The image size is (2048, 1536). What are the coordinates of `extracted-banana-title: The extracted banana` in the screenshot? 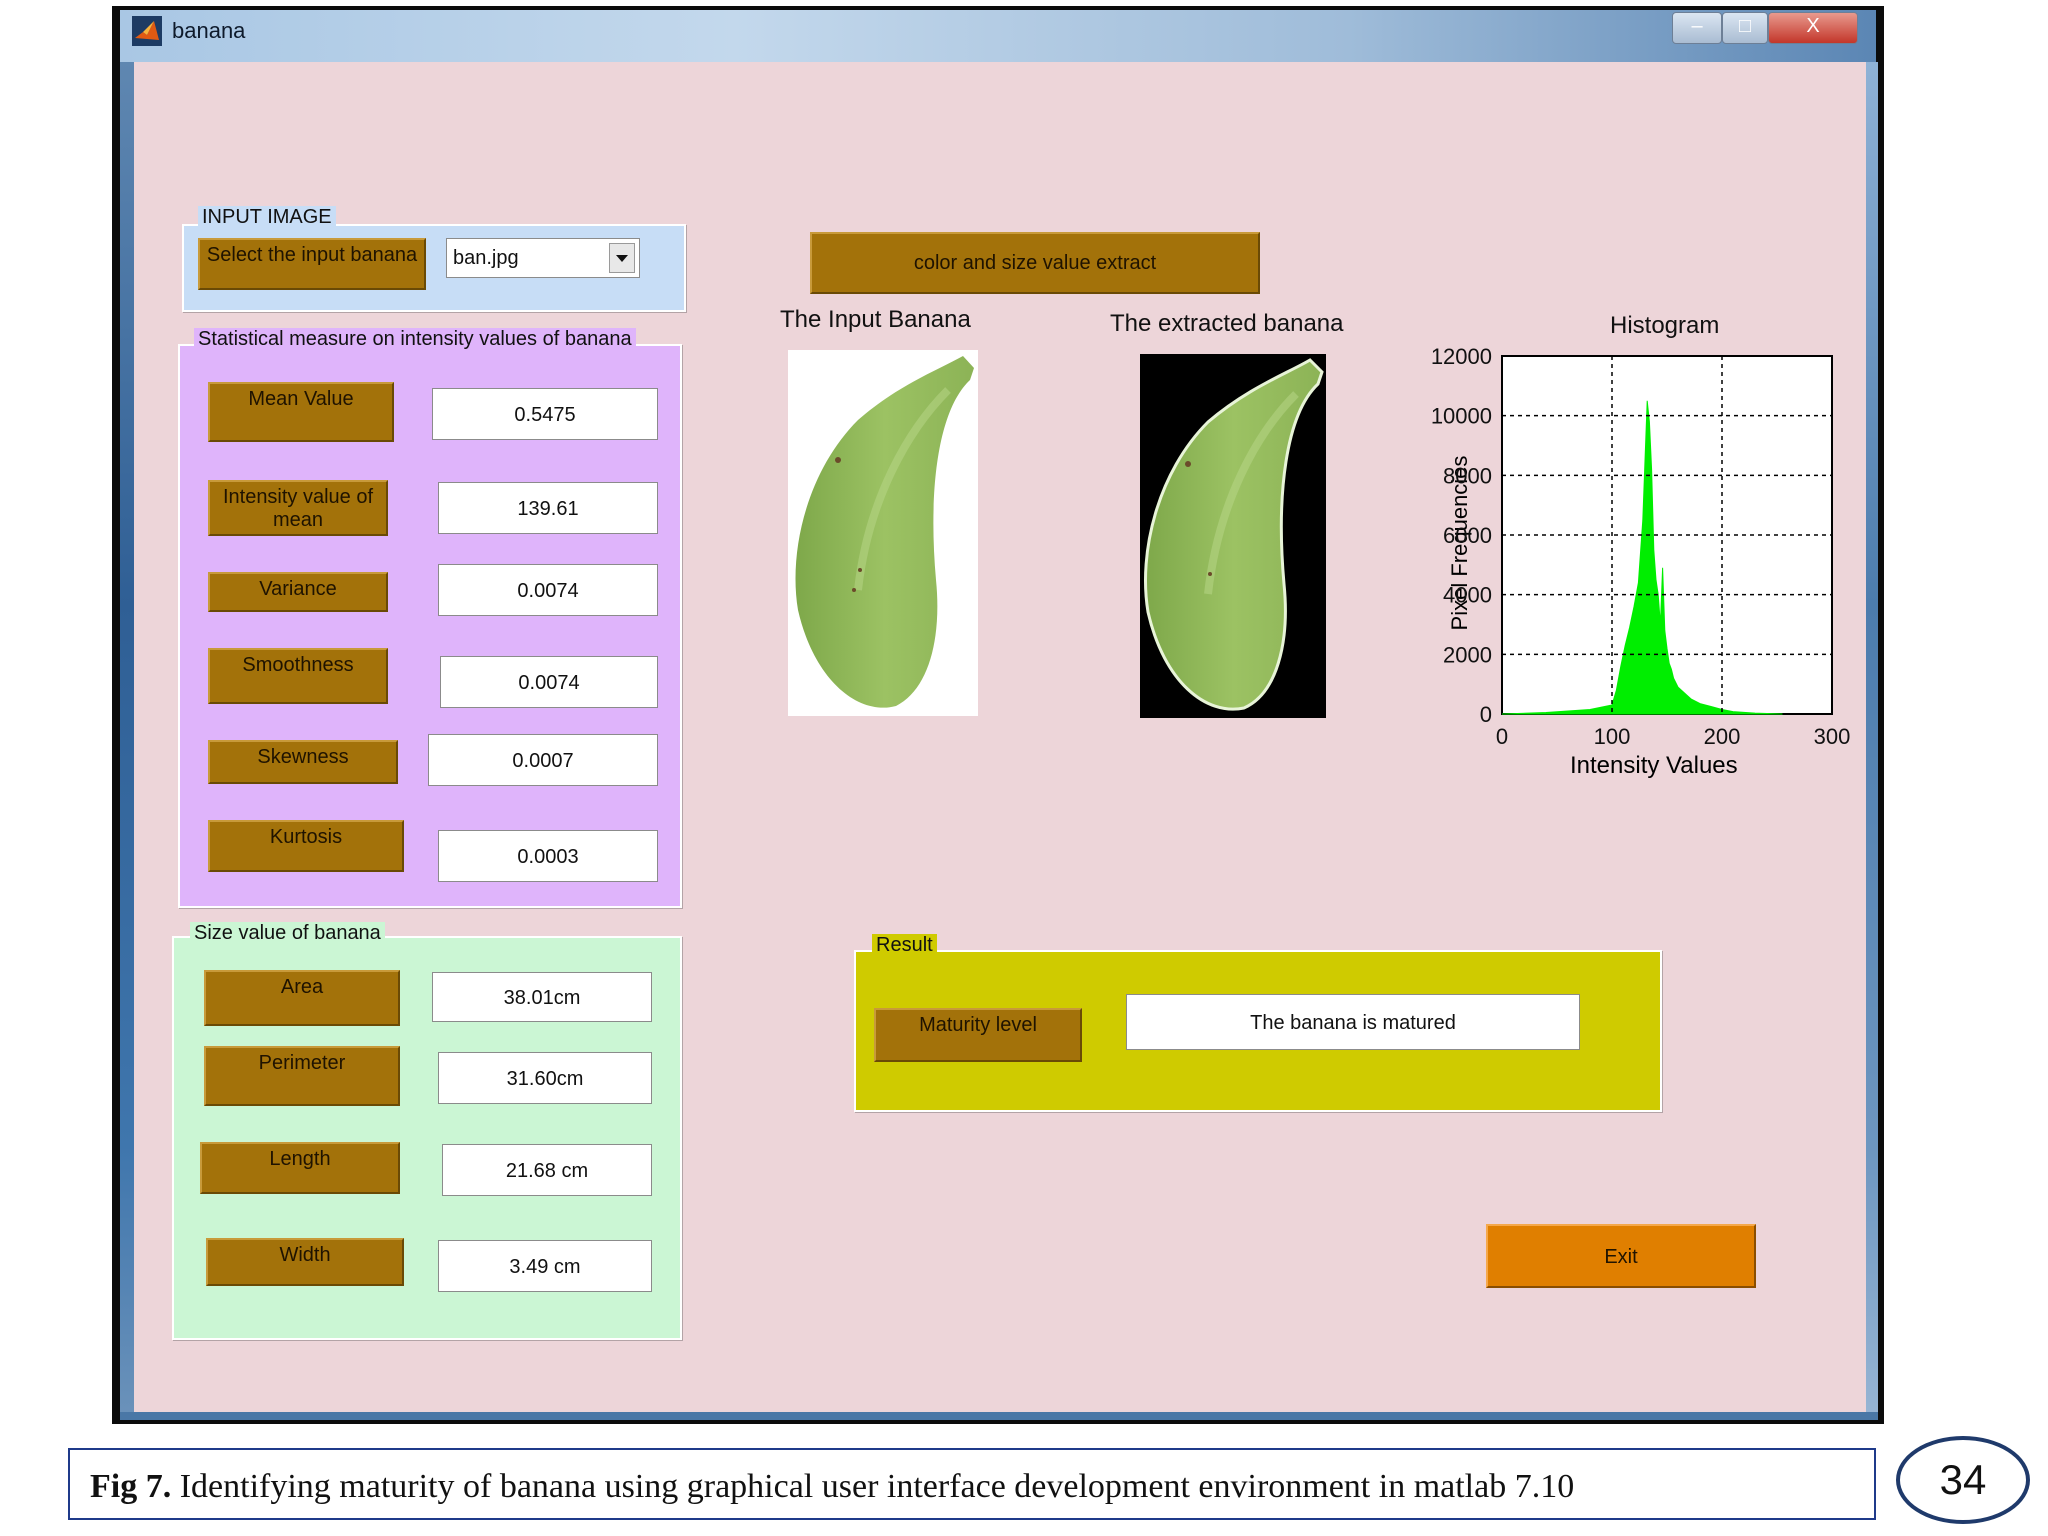 It's located at (1227, 323).